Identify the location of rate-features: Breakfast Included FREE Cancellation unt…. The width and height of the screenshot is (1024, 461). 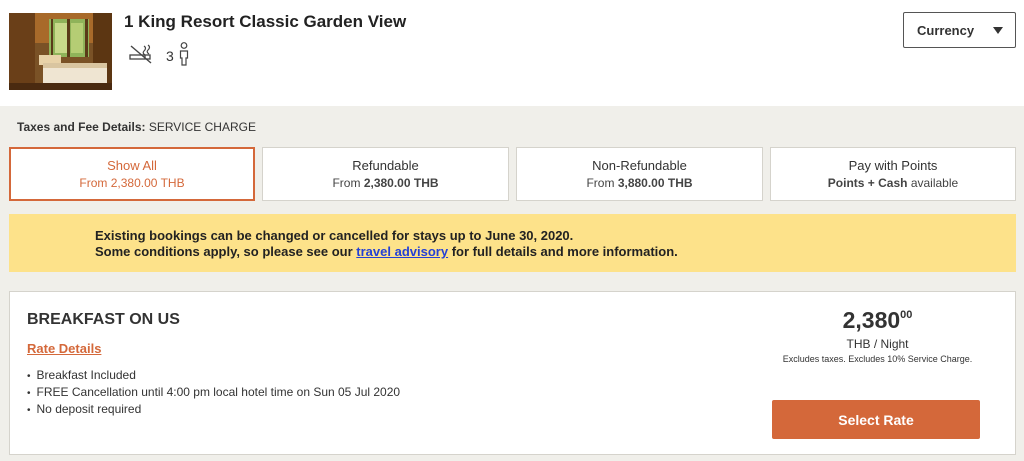
(214, 392).